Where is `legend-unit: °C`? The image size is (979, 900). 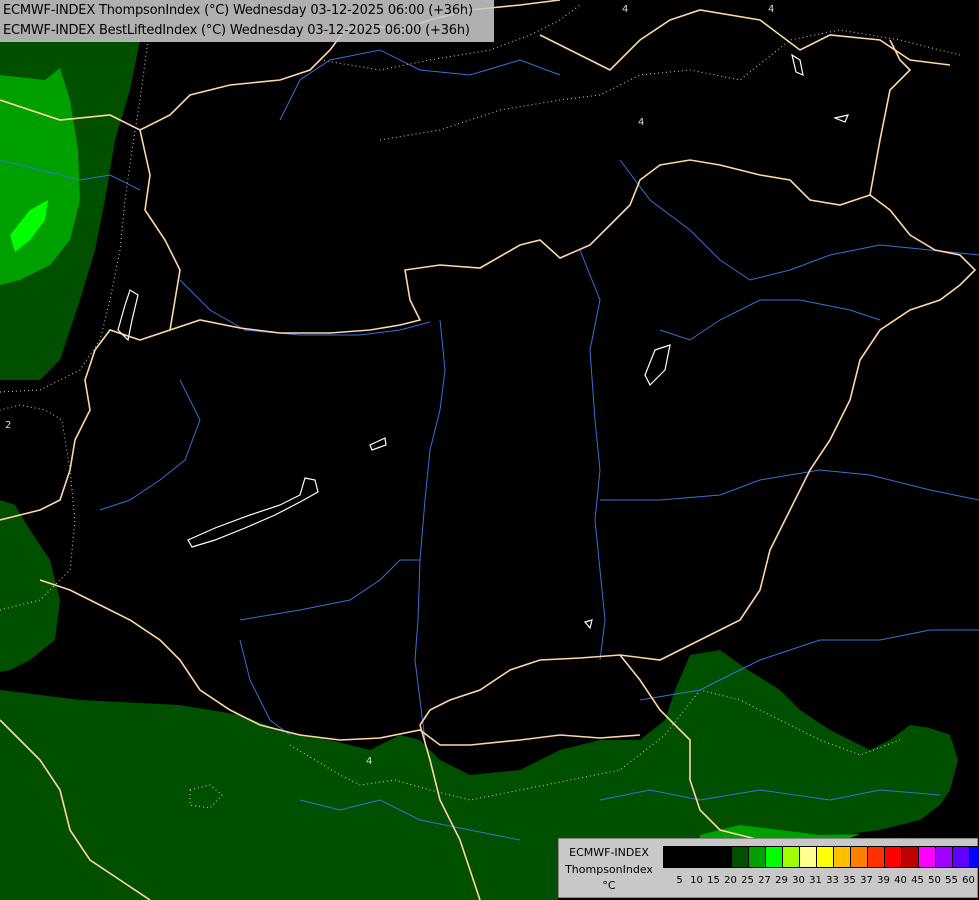 legend-unit: °C is located at coordinates (609, 885).